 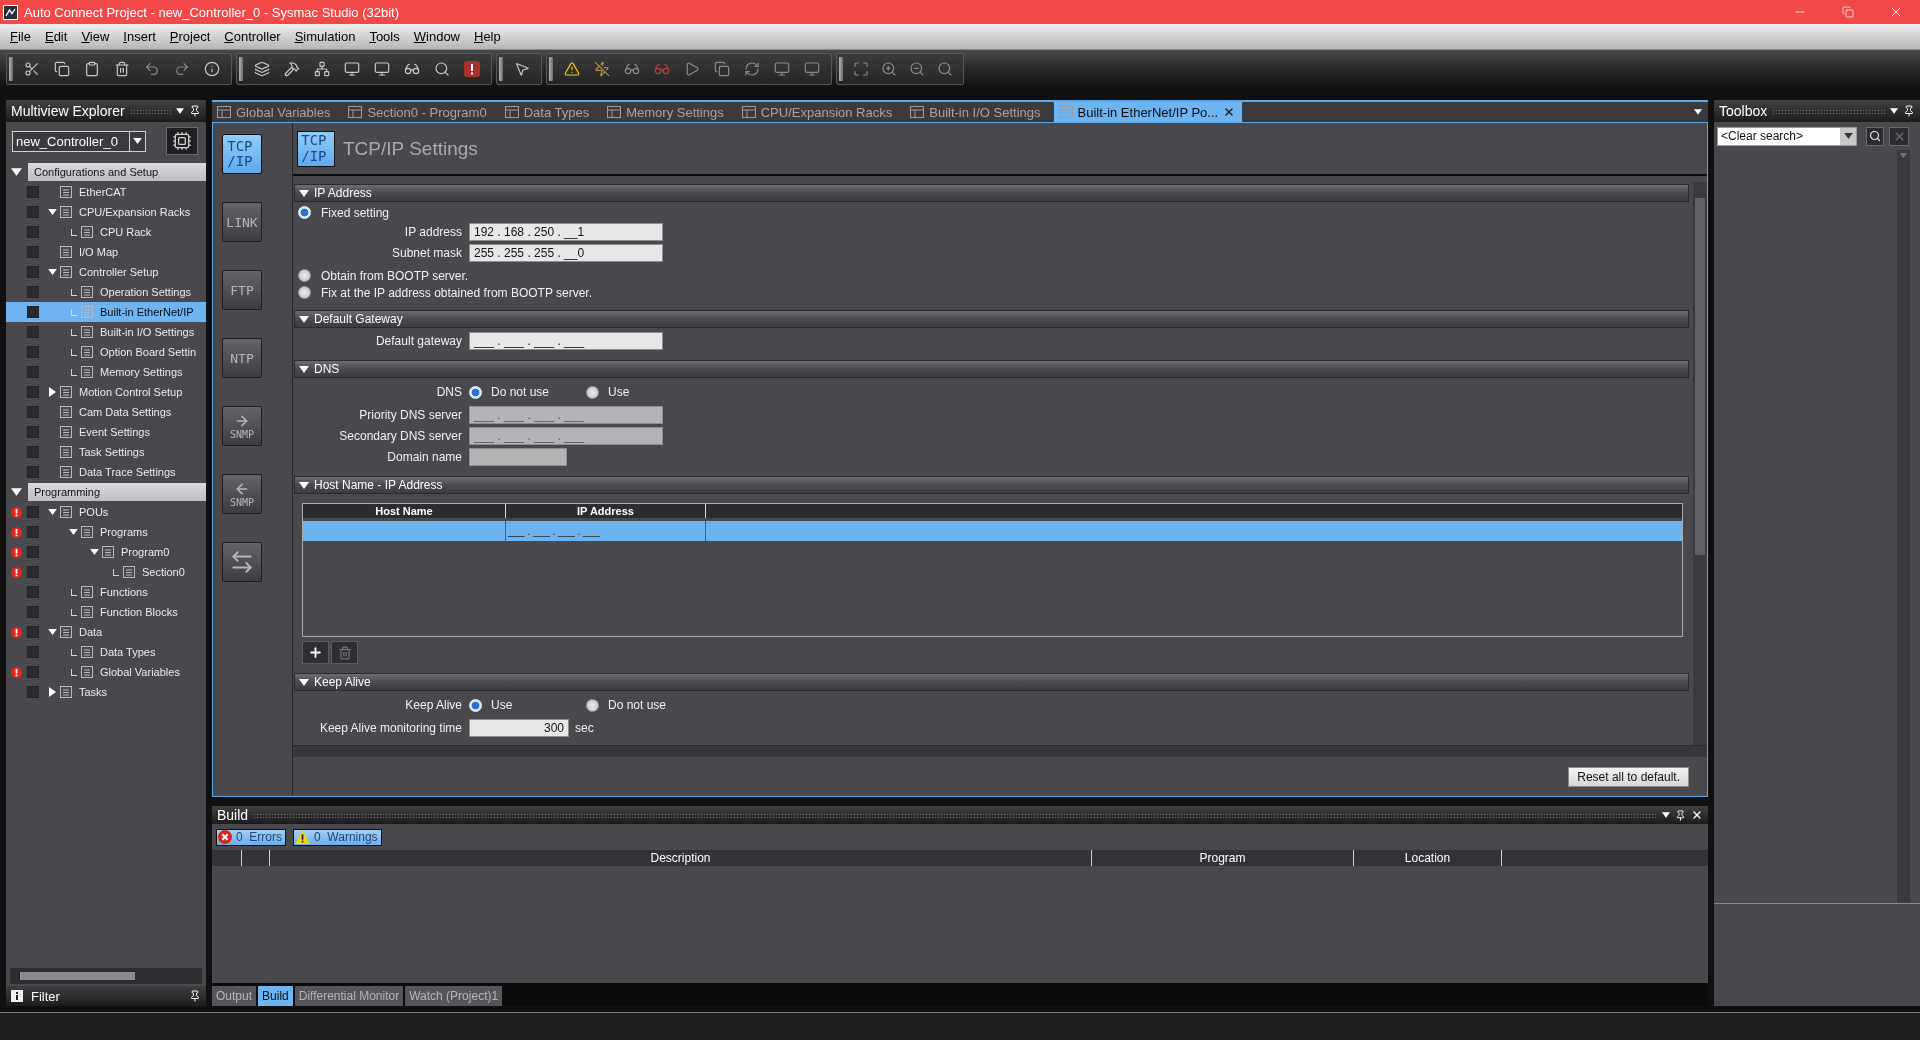 I want to click on column-header: Description, so click(x=681, y=858).